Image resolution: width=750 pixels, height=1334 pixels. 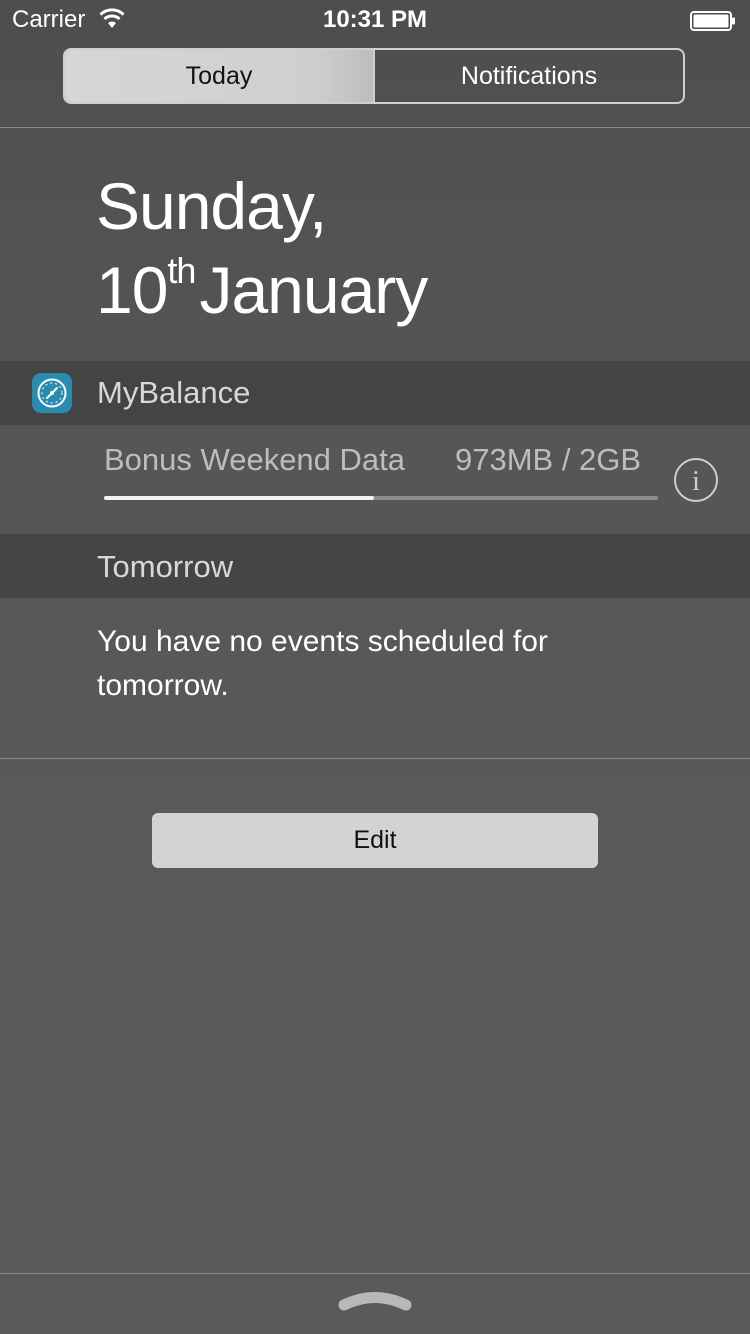 I want to click on mybalance-widget-header: MyBalance, so click(x=375, y=393).